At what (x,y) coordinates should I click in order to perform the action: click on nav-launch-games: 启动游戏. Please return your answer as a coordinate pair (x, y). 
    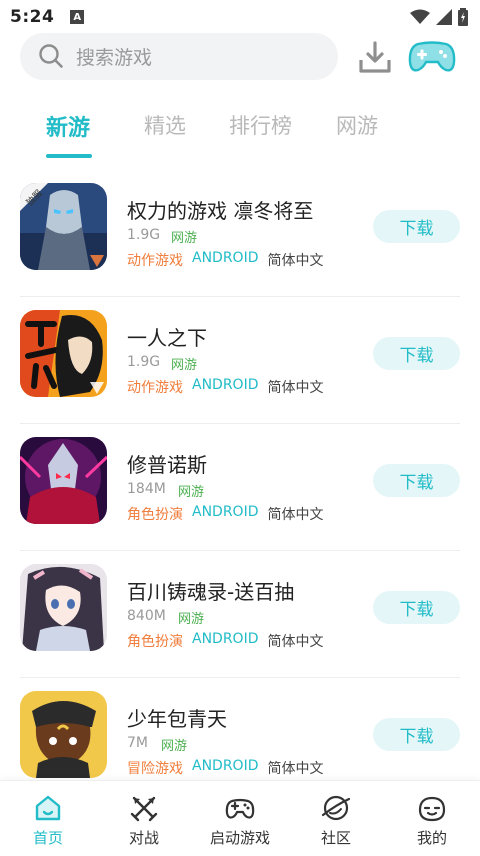
    Looking at the image, I should click on (240, 818).